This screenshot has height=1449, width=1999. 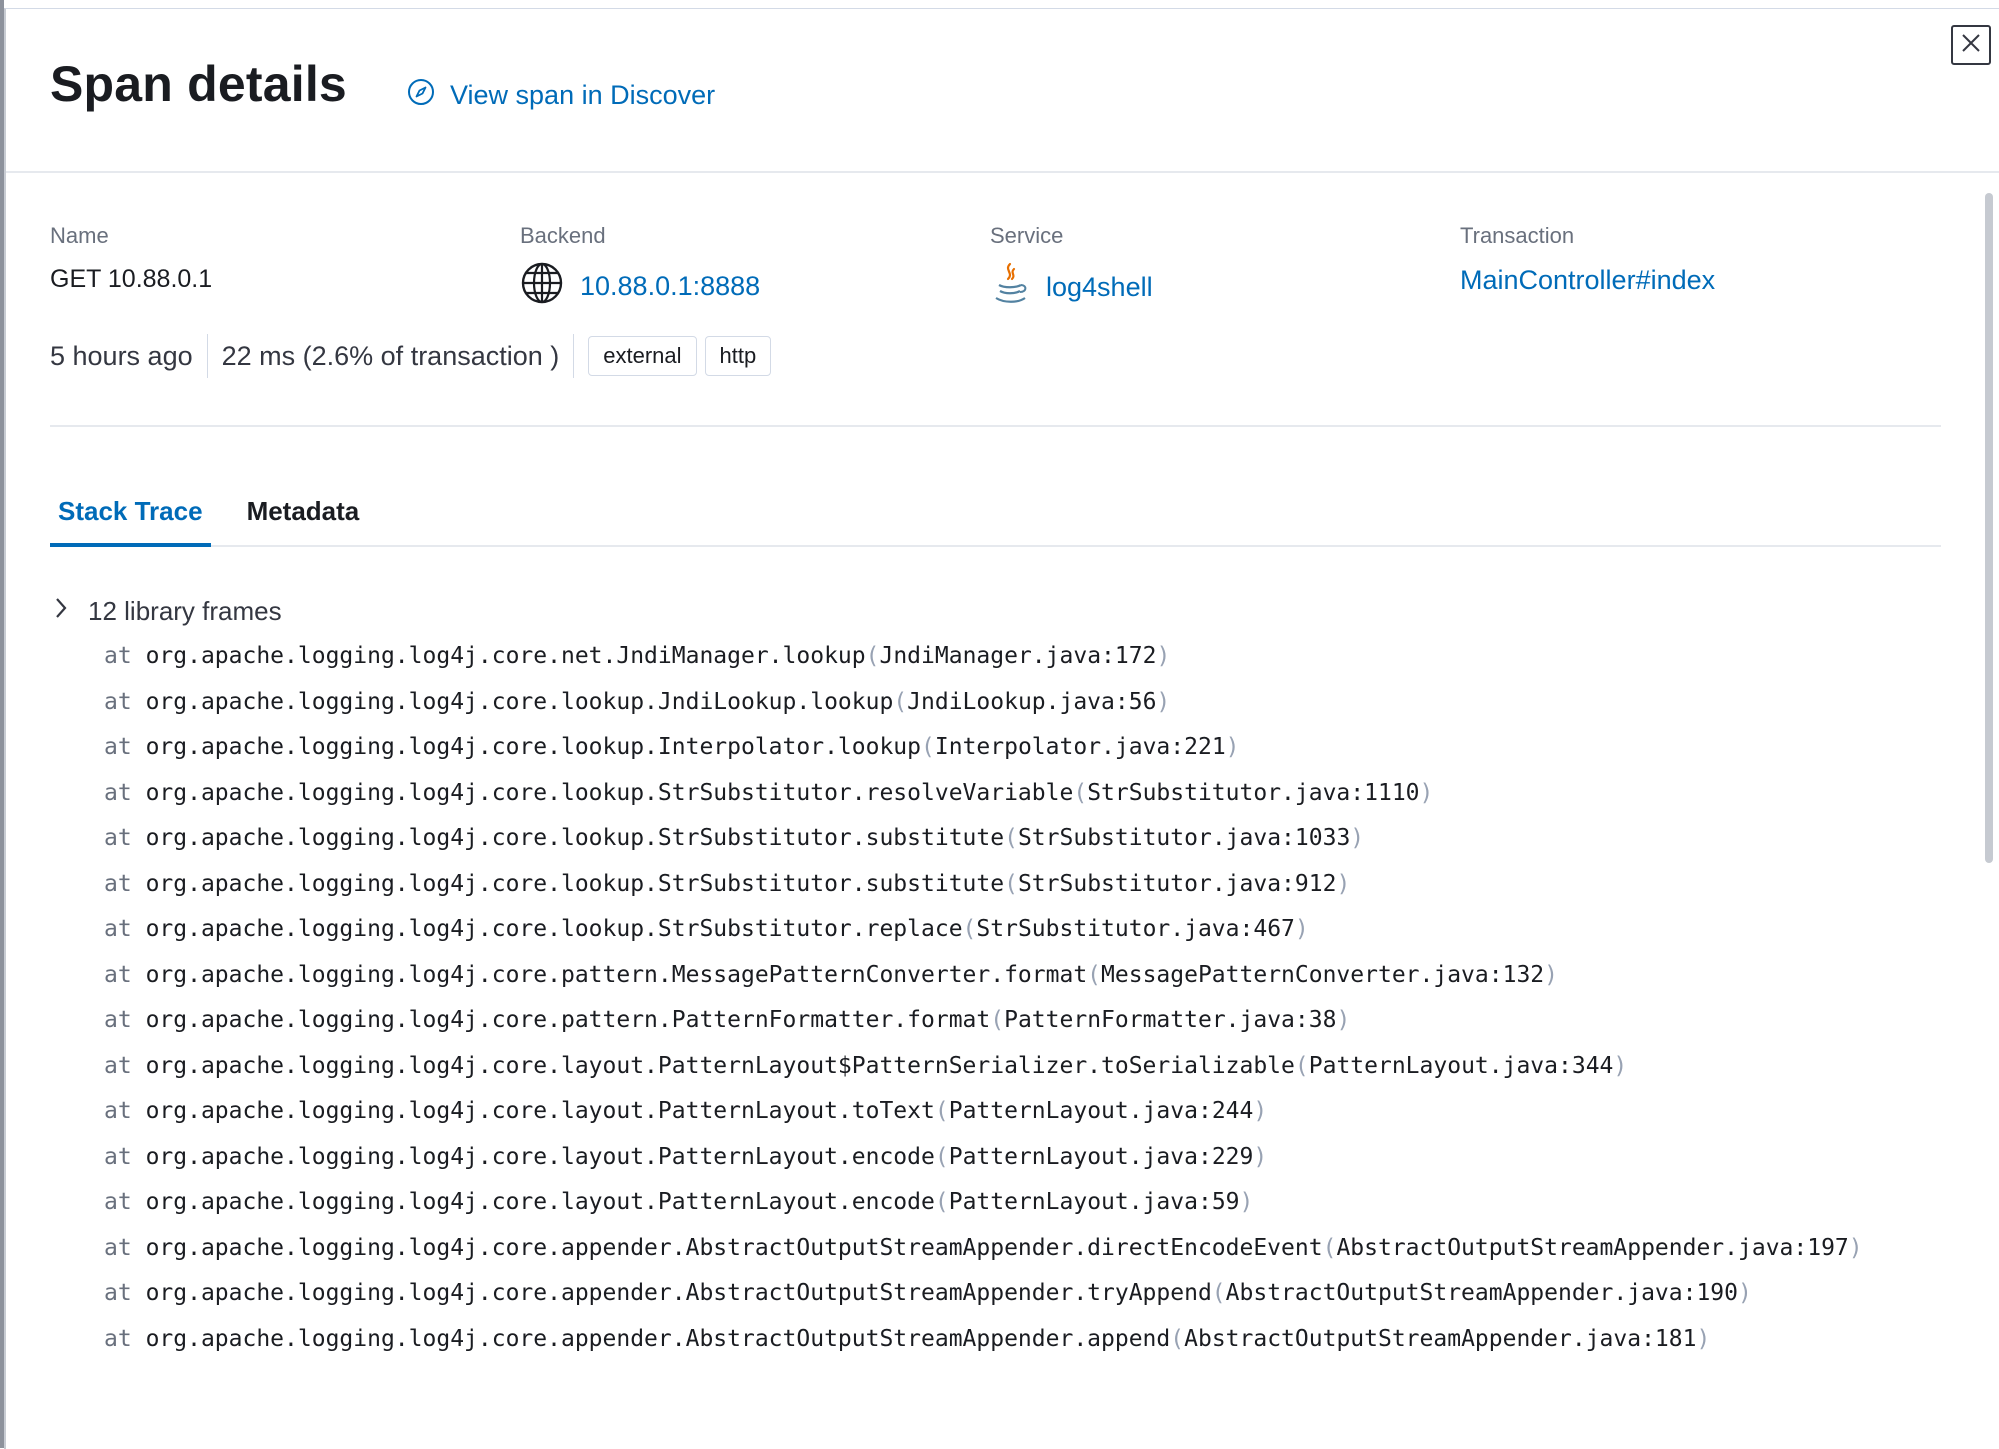 What do you see at coordinates (121, 355) in the screenshot?
I see `timestamp: 5 hours ago` at bounding box center [121, 355].